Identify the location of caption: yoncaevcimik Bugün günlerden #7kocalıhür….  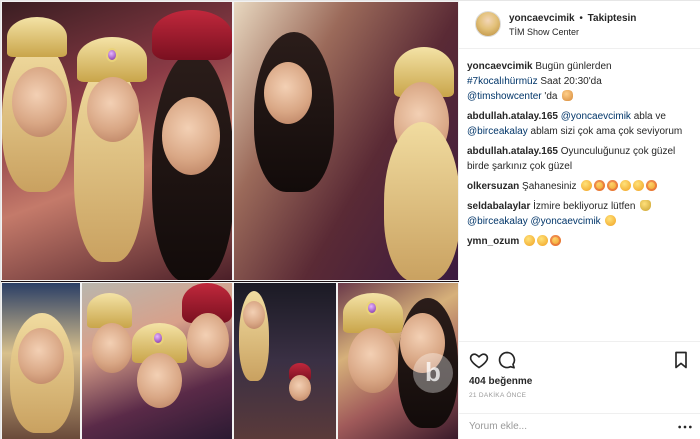
(581, 81).